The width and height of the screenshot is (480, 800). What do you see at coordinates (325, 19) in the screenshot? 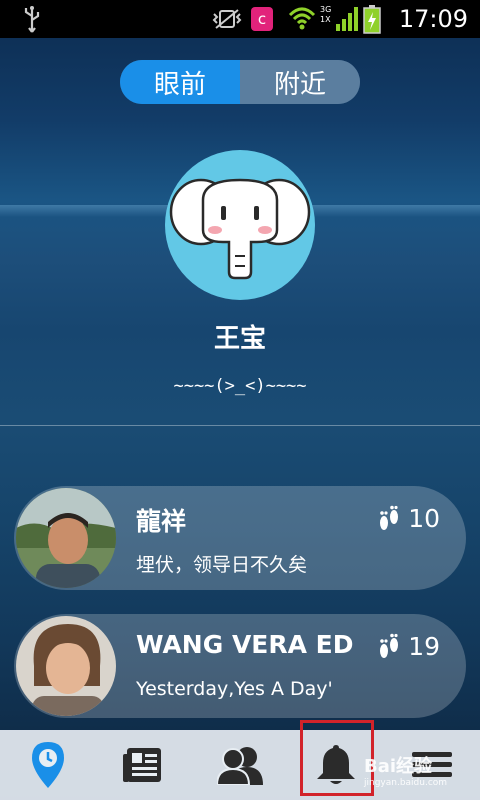
I see `network-type-sub-label: 1X` at bounding box center [325, 19].